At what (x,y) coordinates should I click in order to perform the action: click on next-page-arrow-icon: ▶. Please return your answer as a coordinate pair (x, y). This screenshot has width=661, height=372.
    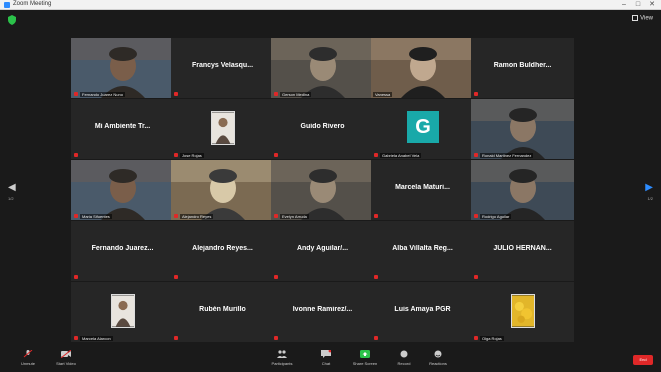
    Looking at the image, I should click on (649, 187).